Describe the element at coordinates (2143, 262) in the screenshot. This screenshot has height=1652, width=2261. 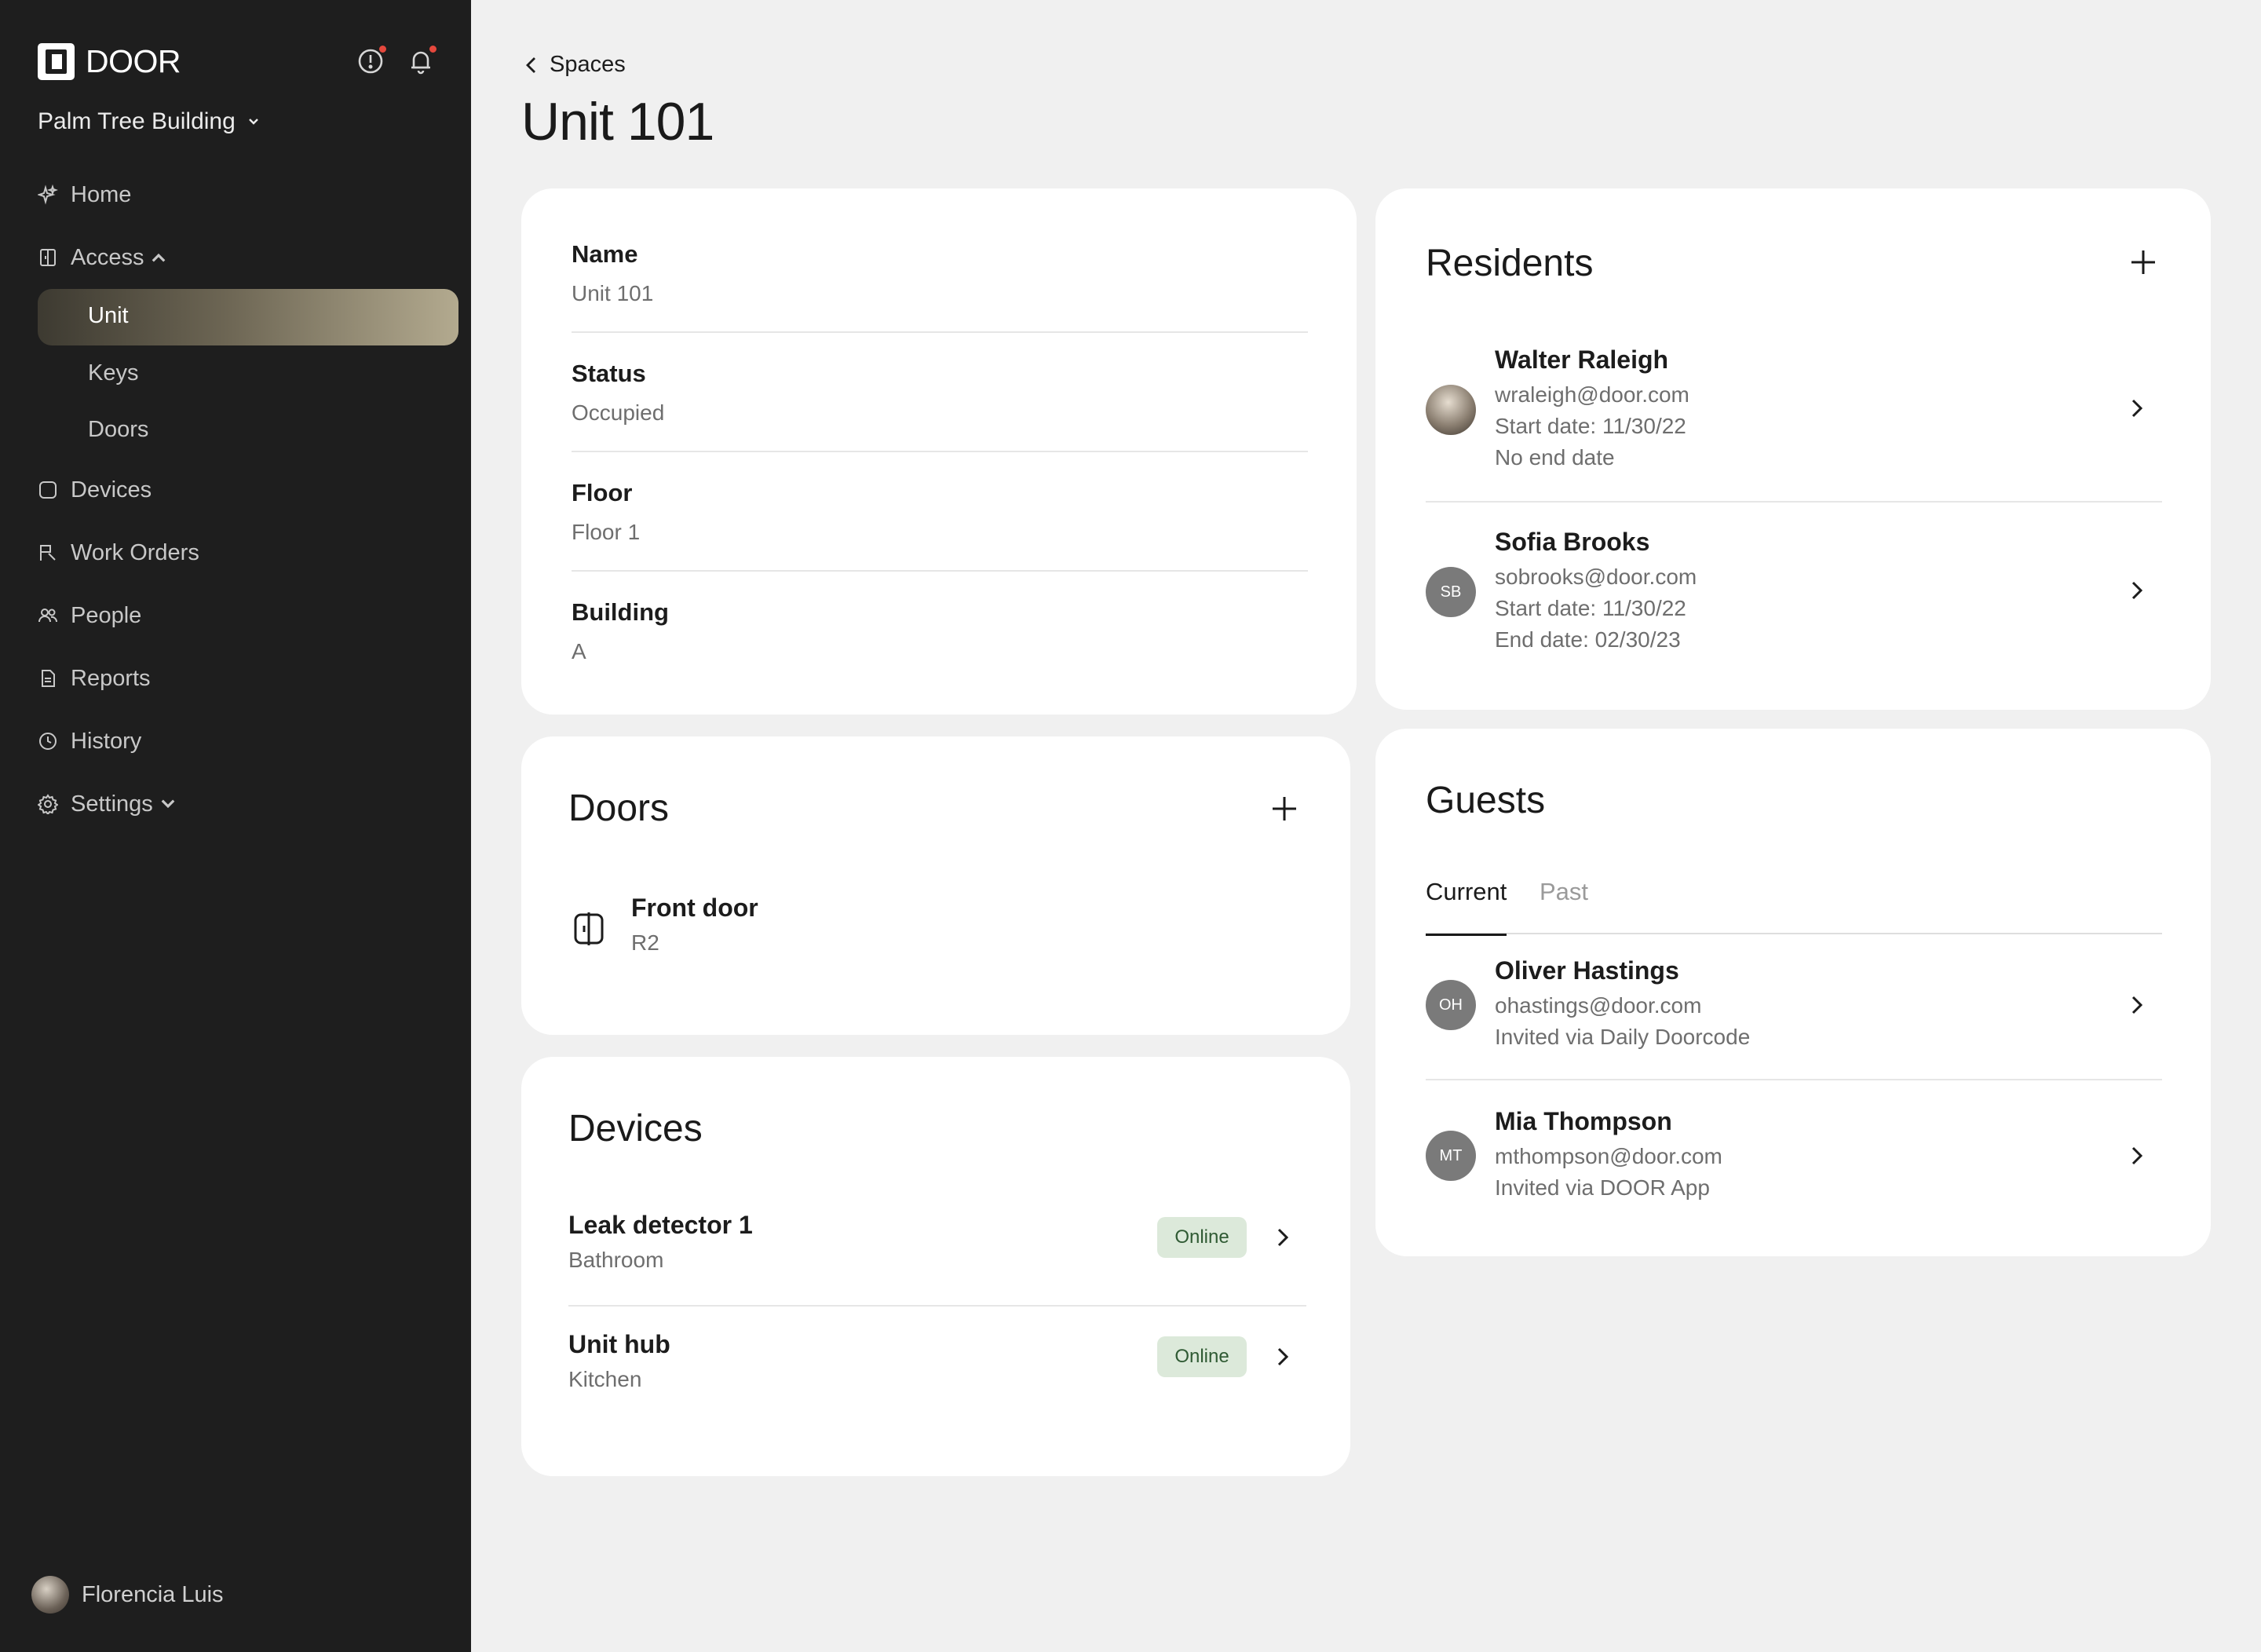
I see `add-resident-icon` at that location.